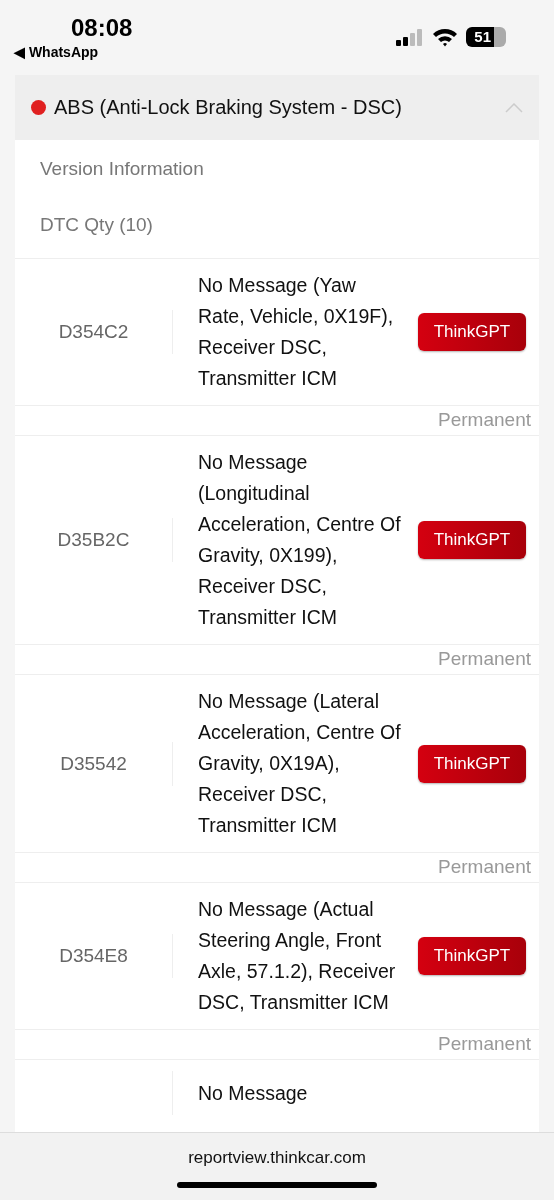 Image resolution: width=554 pixels, height=1200 pixels. What do you see at coordinates (299, 540) in the screenshot?
I see `dtc-description: No Message (Longitudinal Acceleration, Centre Of Gravity, 0X199), Receiver DSC, Transmitter ICM` at bounding box center [299, 540].